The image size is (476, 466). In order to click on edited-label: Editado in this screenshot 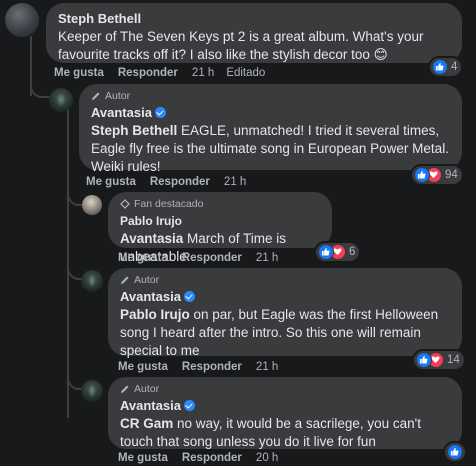, I will do `click(246, 73)`.